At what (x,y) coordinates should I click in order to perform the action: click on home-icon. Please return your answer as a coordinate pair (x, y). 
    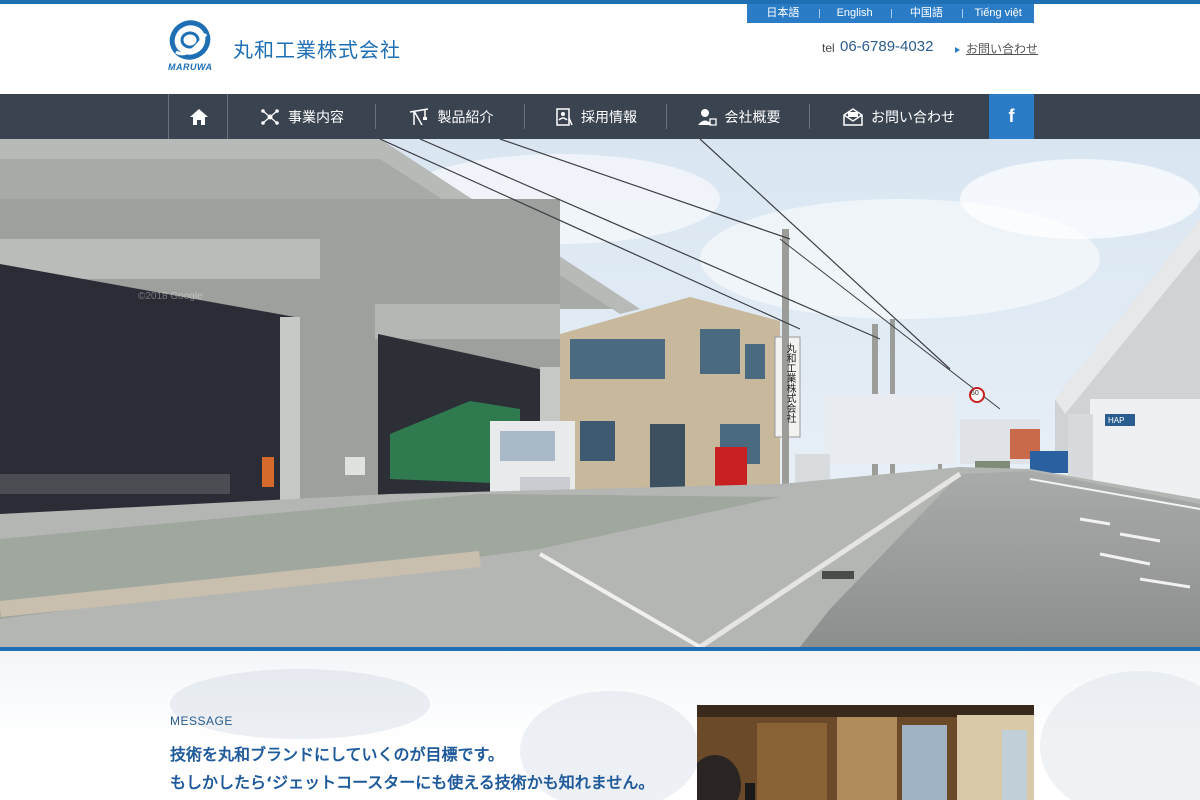
    Looking at the image, I should click on (198, 116).